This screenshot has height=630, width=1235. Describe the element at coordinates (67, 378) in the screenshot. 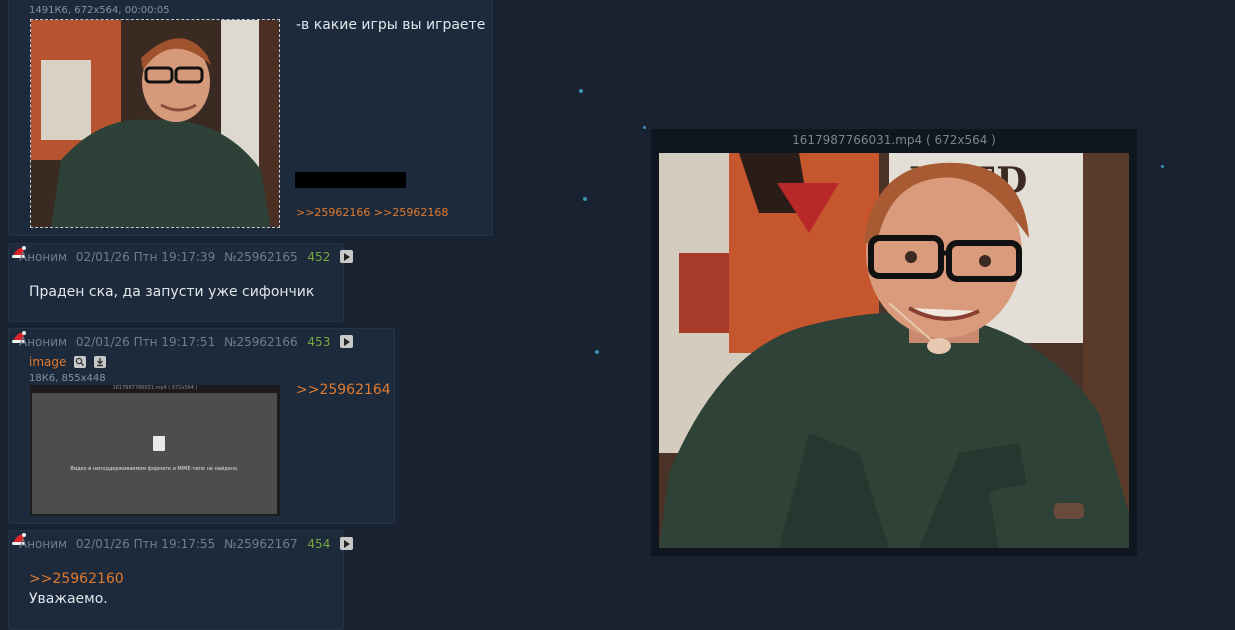

I see `file-info: 18К6, 855x448` at that location.